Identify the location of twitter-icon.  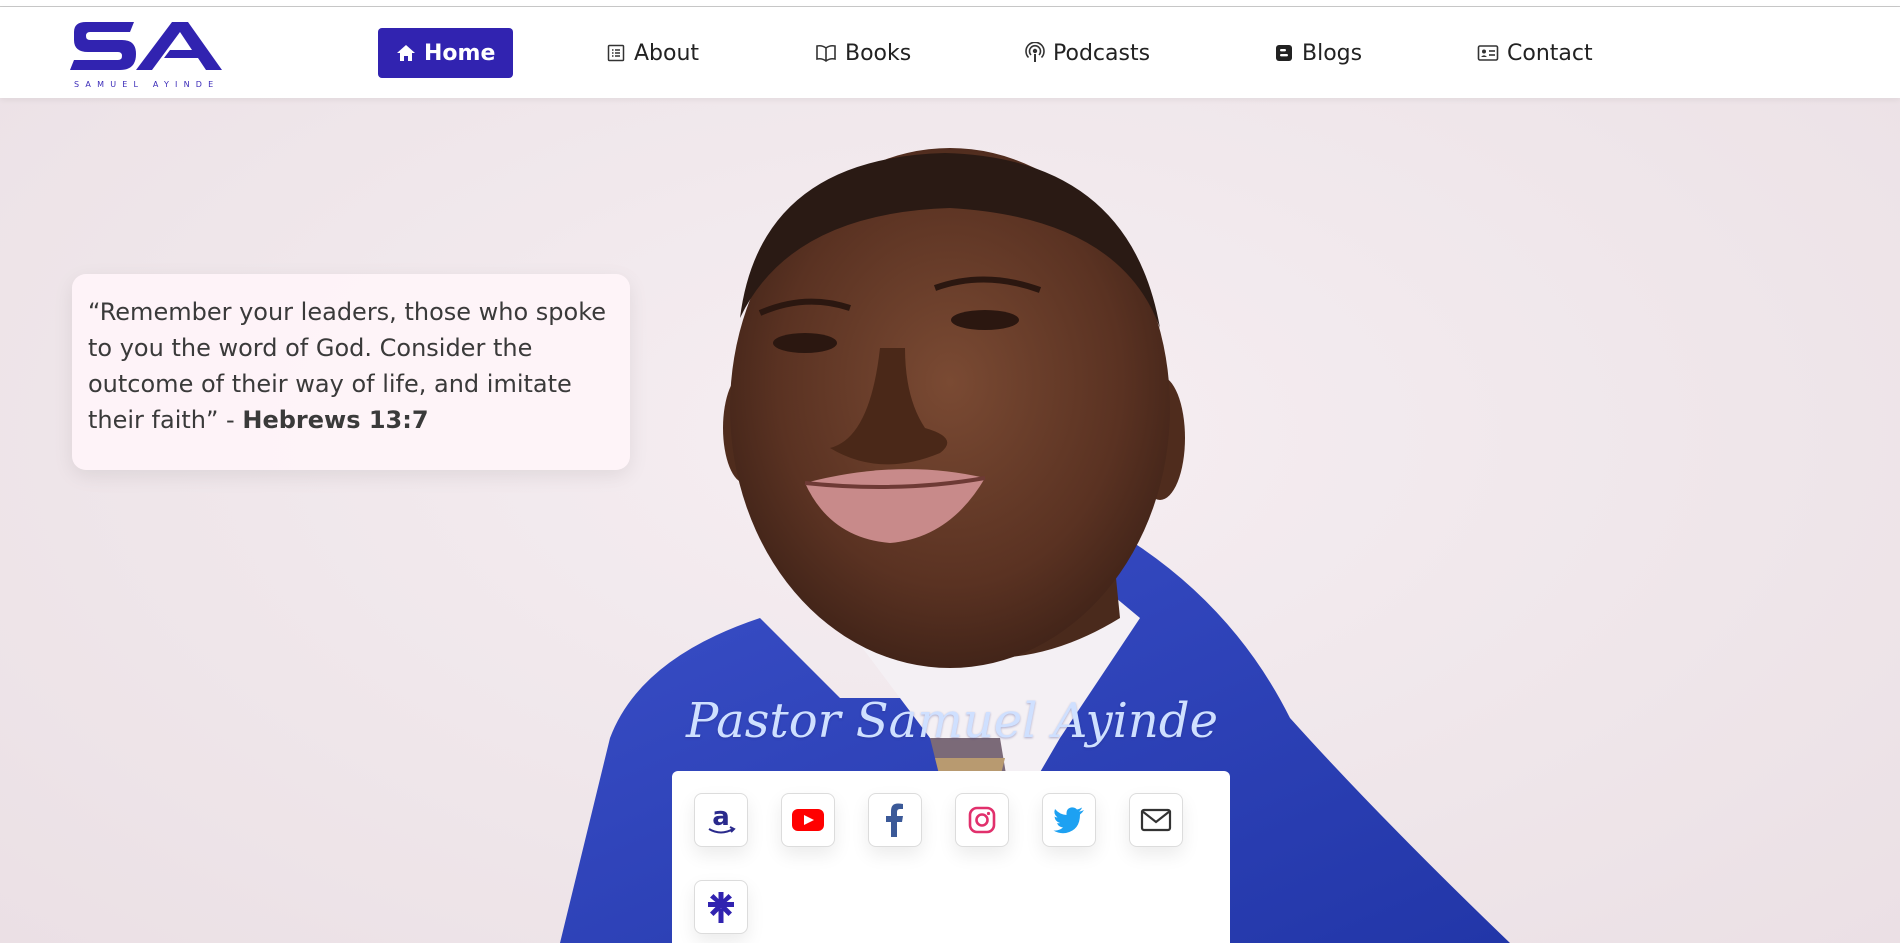
(1068, 820).